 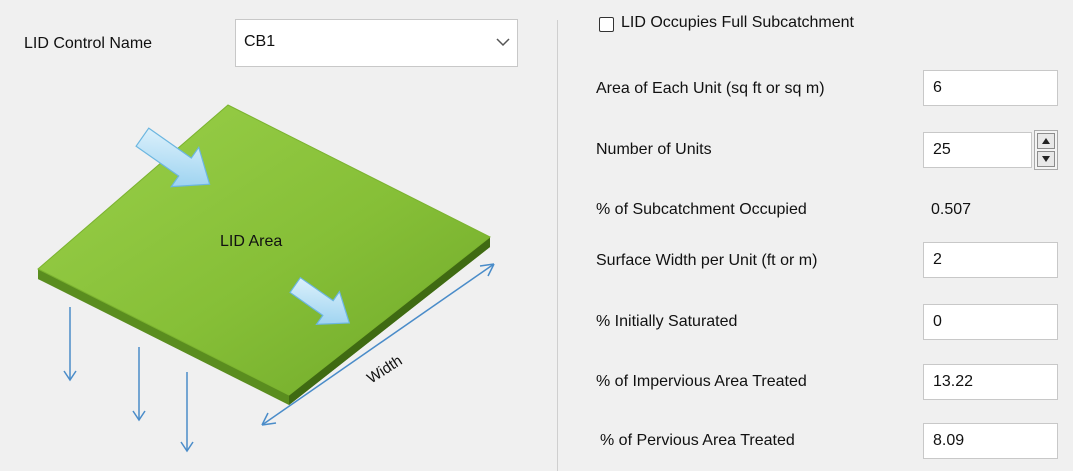 I want to click on impervious-treated-label: % of Impervious Area Treated, so click(x=701, y=381).